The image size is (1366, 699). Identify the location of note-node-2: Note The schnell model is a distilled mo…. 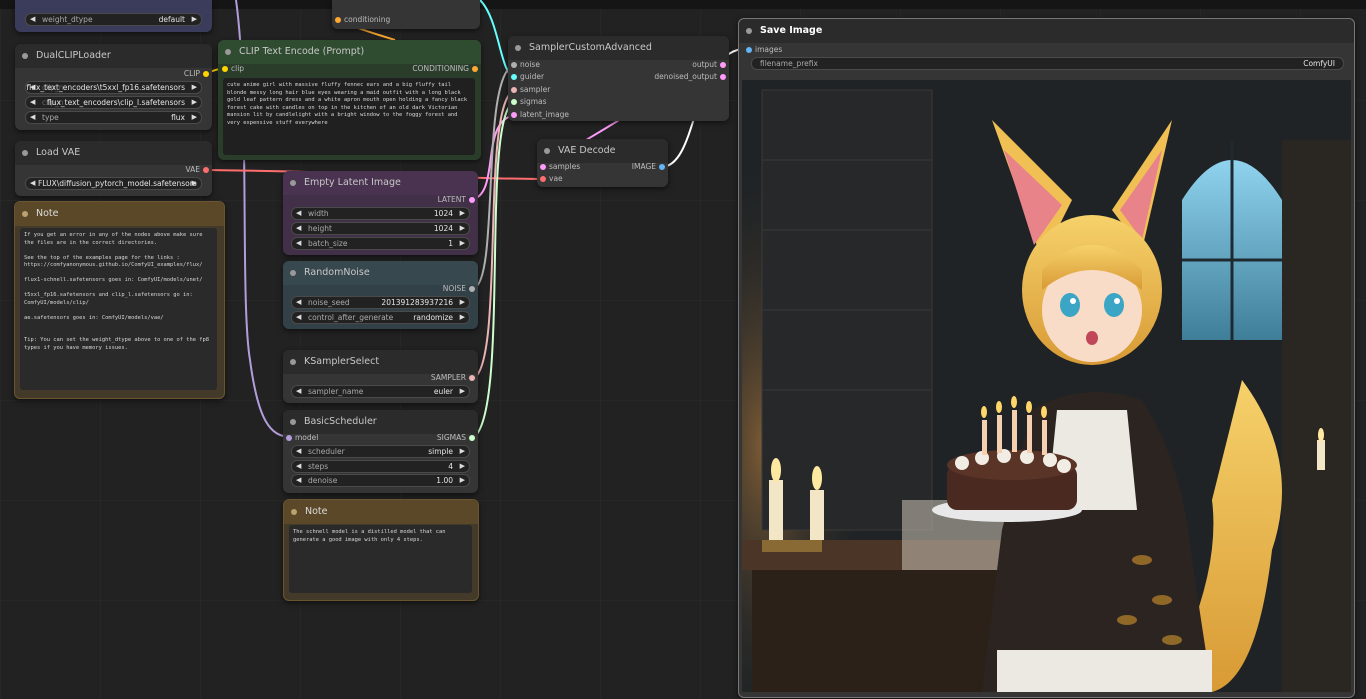
(381, 550).